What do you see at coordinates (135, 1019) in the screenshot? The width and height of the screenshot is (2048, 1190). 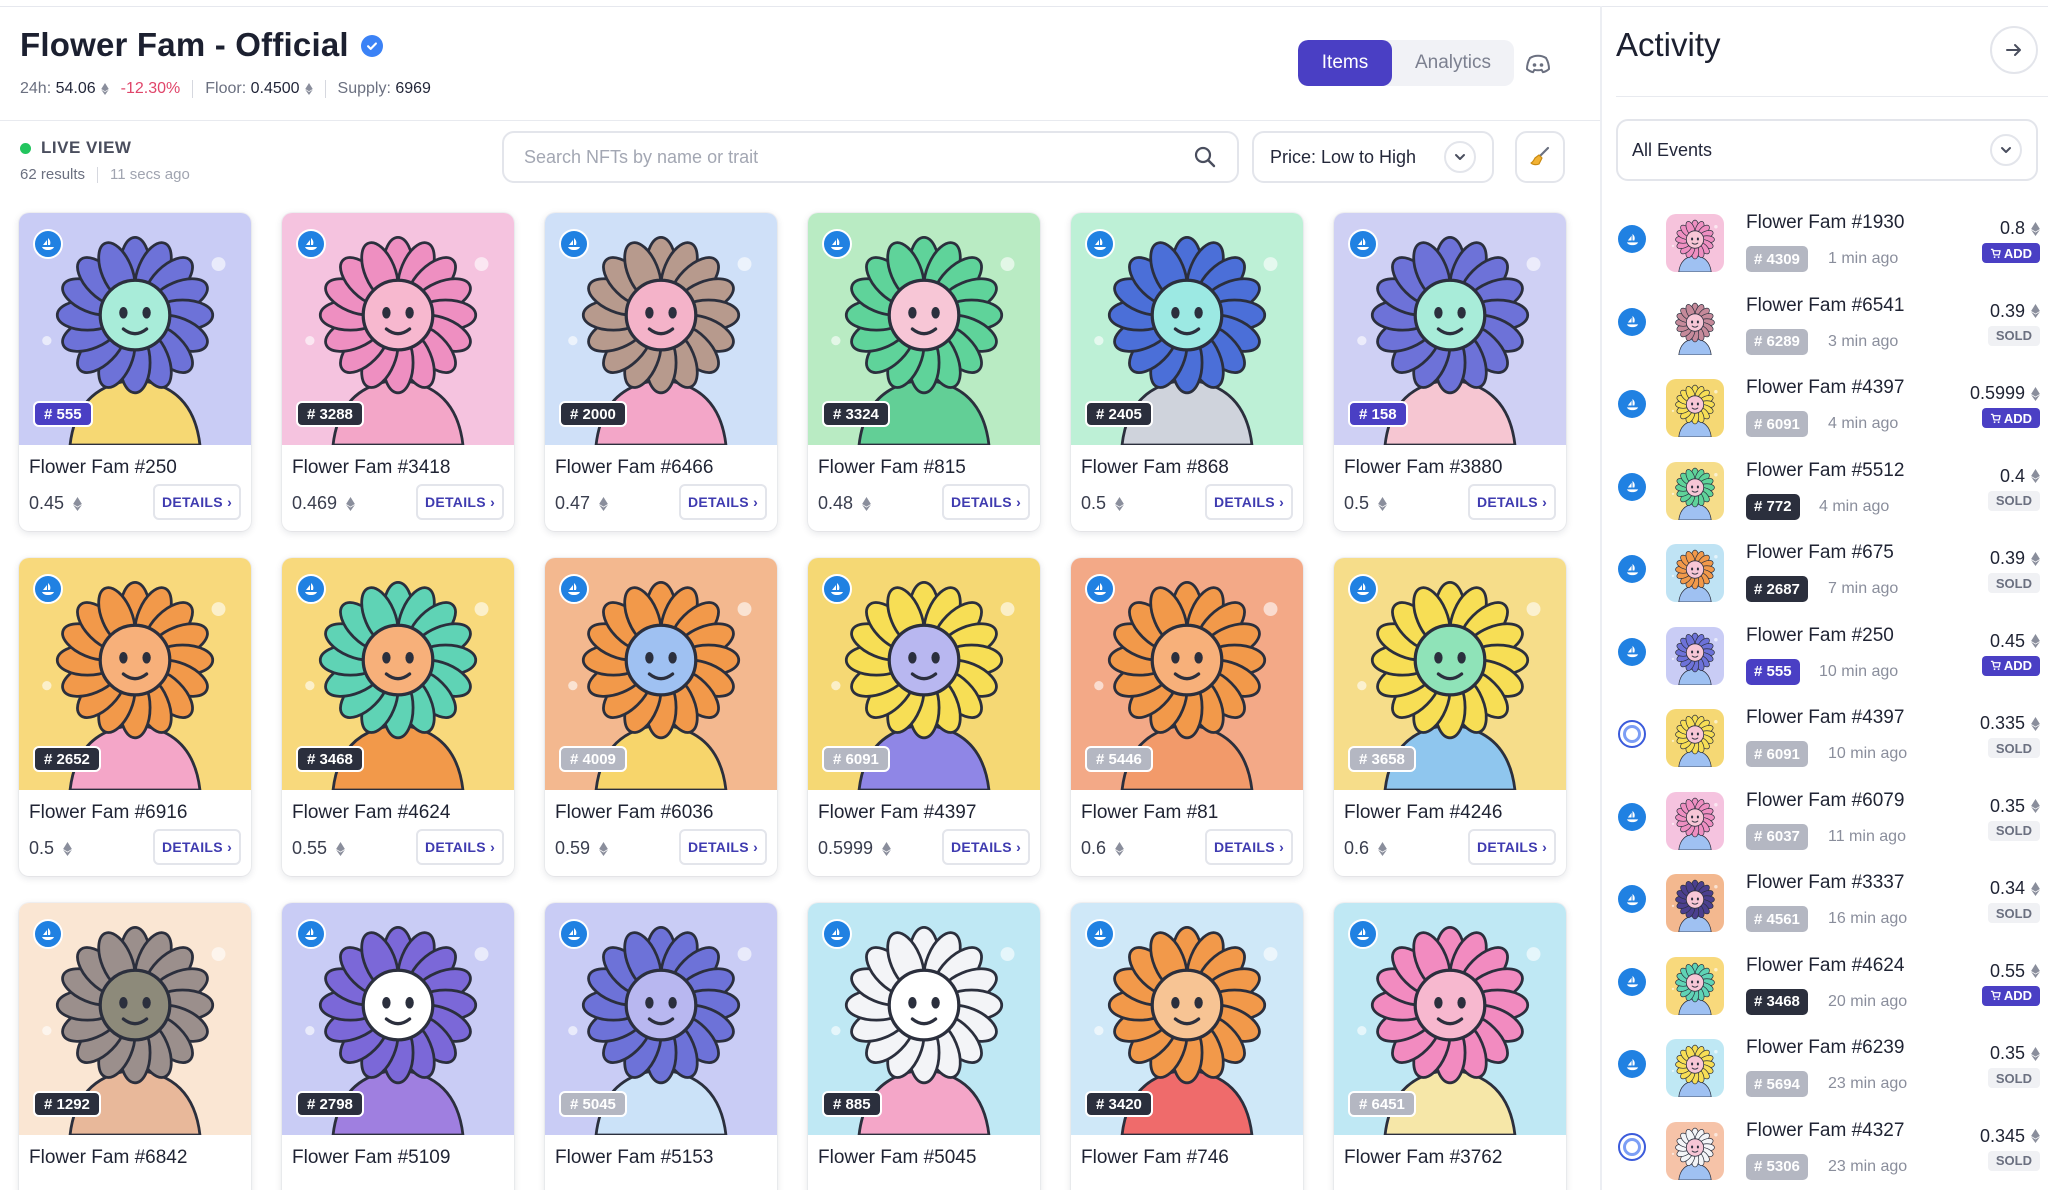 I see `nft-image: # 1292` at bounding box center [135, 1019].